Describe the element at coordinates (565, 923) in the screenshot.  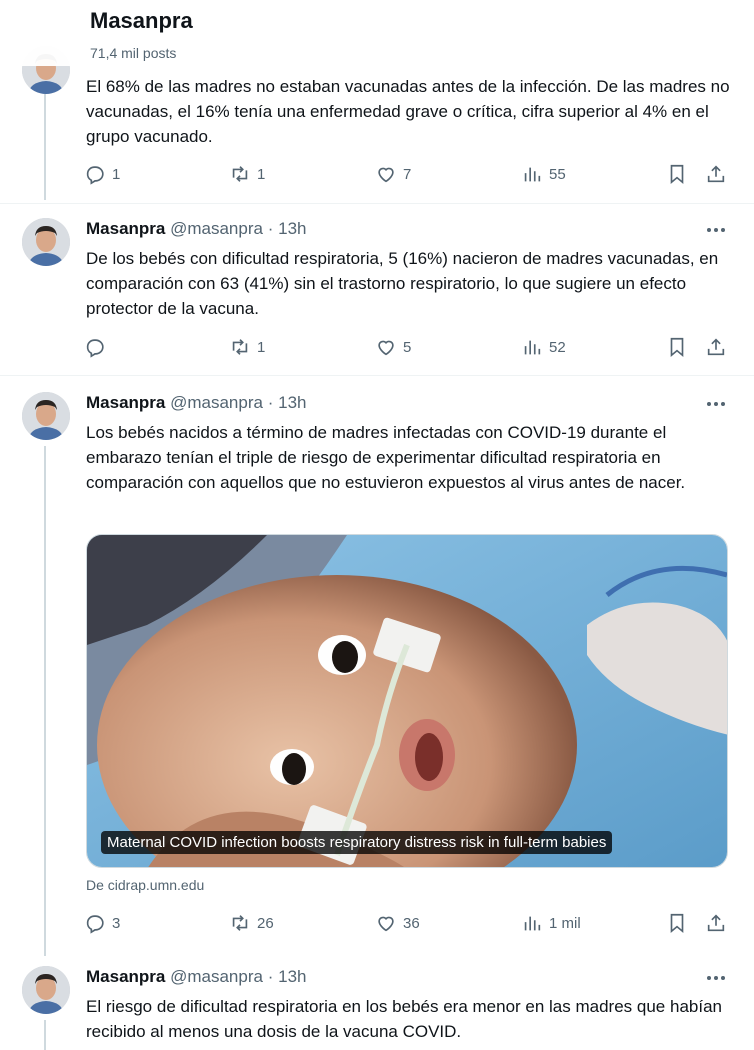
I see `views-count: 1 mil` at that location.